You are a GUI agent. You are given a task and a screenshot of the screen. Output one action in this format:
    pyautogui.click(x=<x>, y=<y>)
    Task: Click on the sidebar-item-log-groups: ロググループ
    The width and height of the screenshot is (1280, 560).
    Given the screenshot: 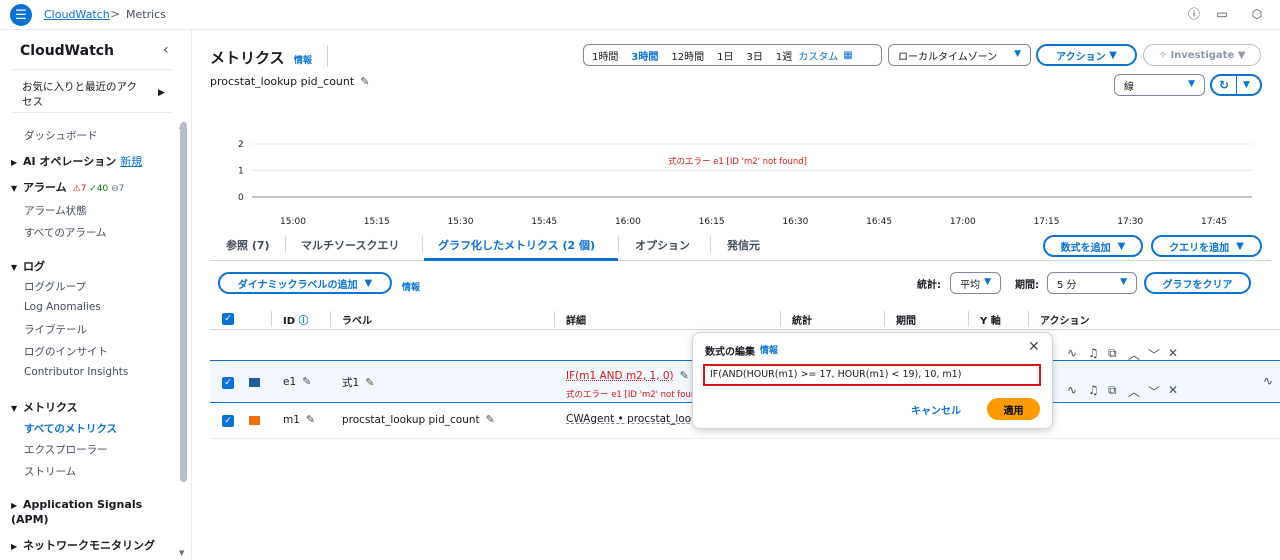 What is the action you would take?
    pyautogui.click(x=55, y=286)
    